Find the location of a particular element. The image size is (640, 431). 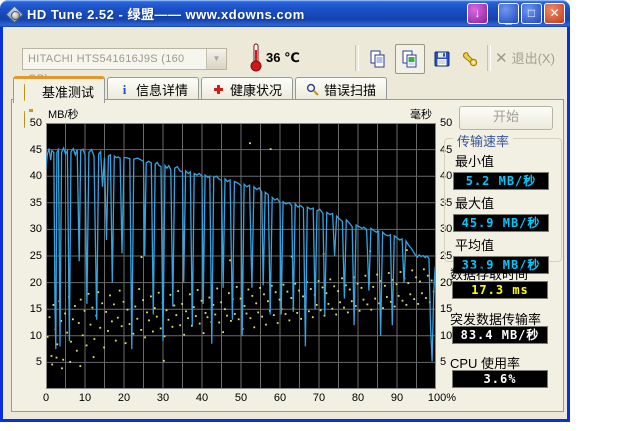

x-tick: 100% is located at coordinates (442, 398).